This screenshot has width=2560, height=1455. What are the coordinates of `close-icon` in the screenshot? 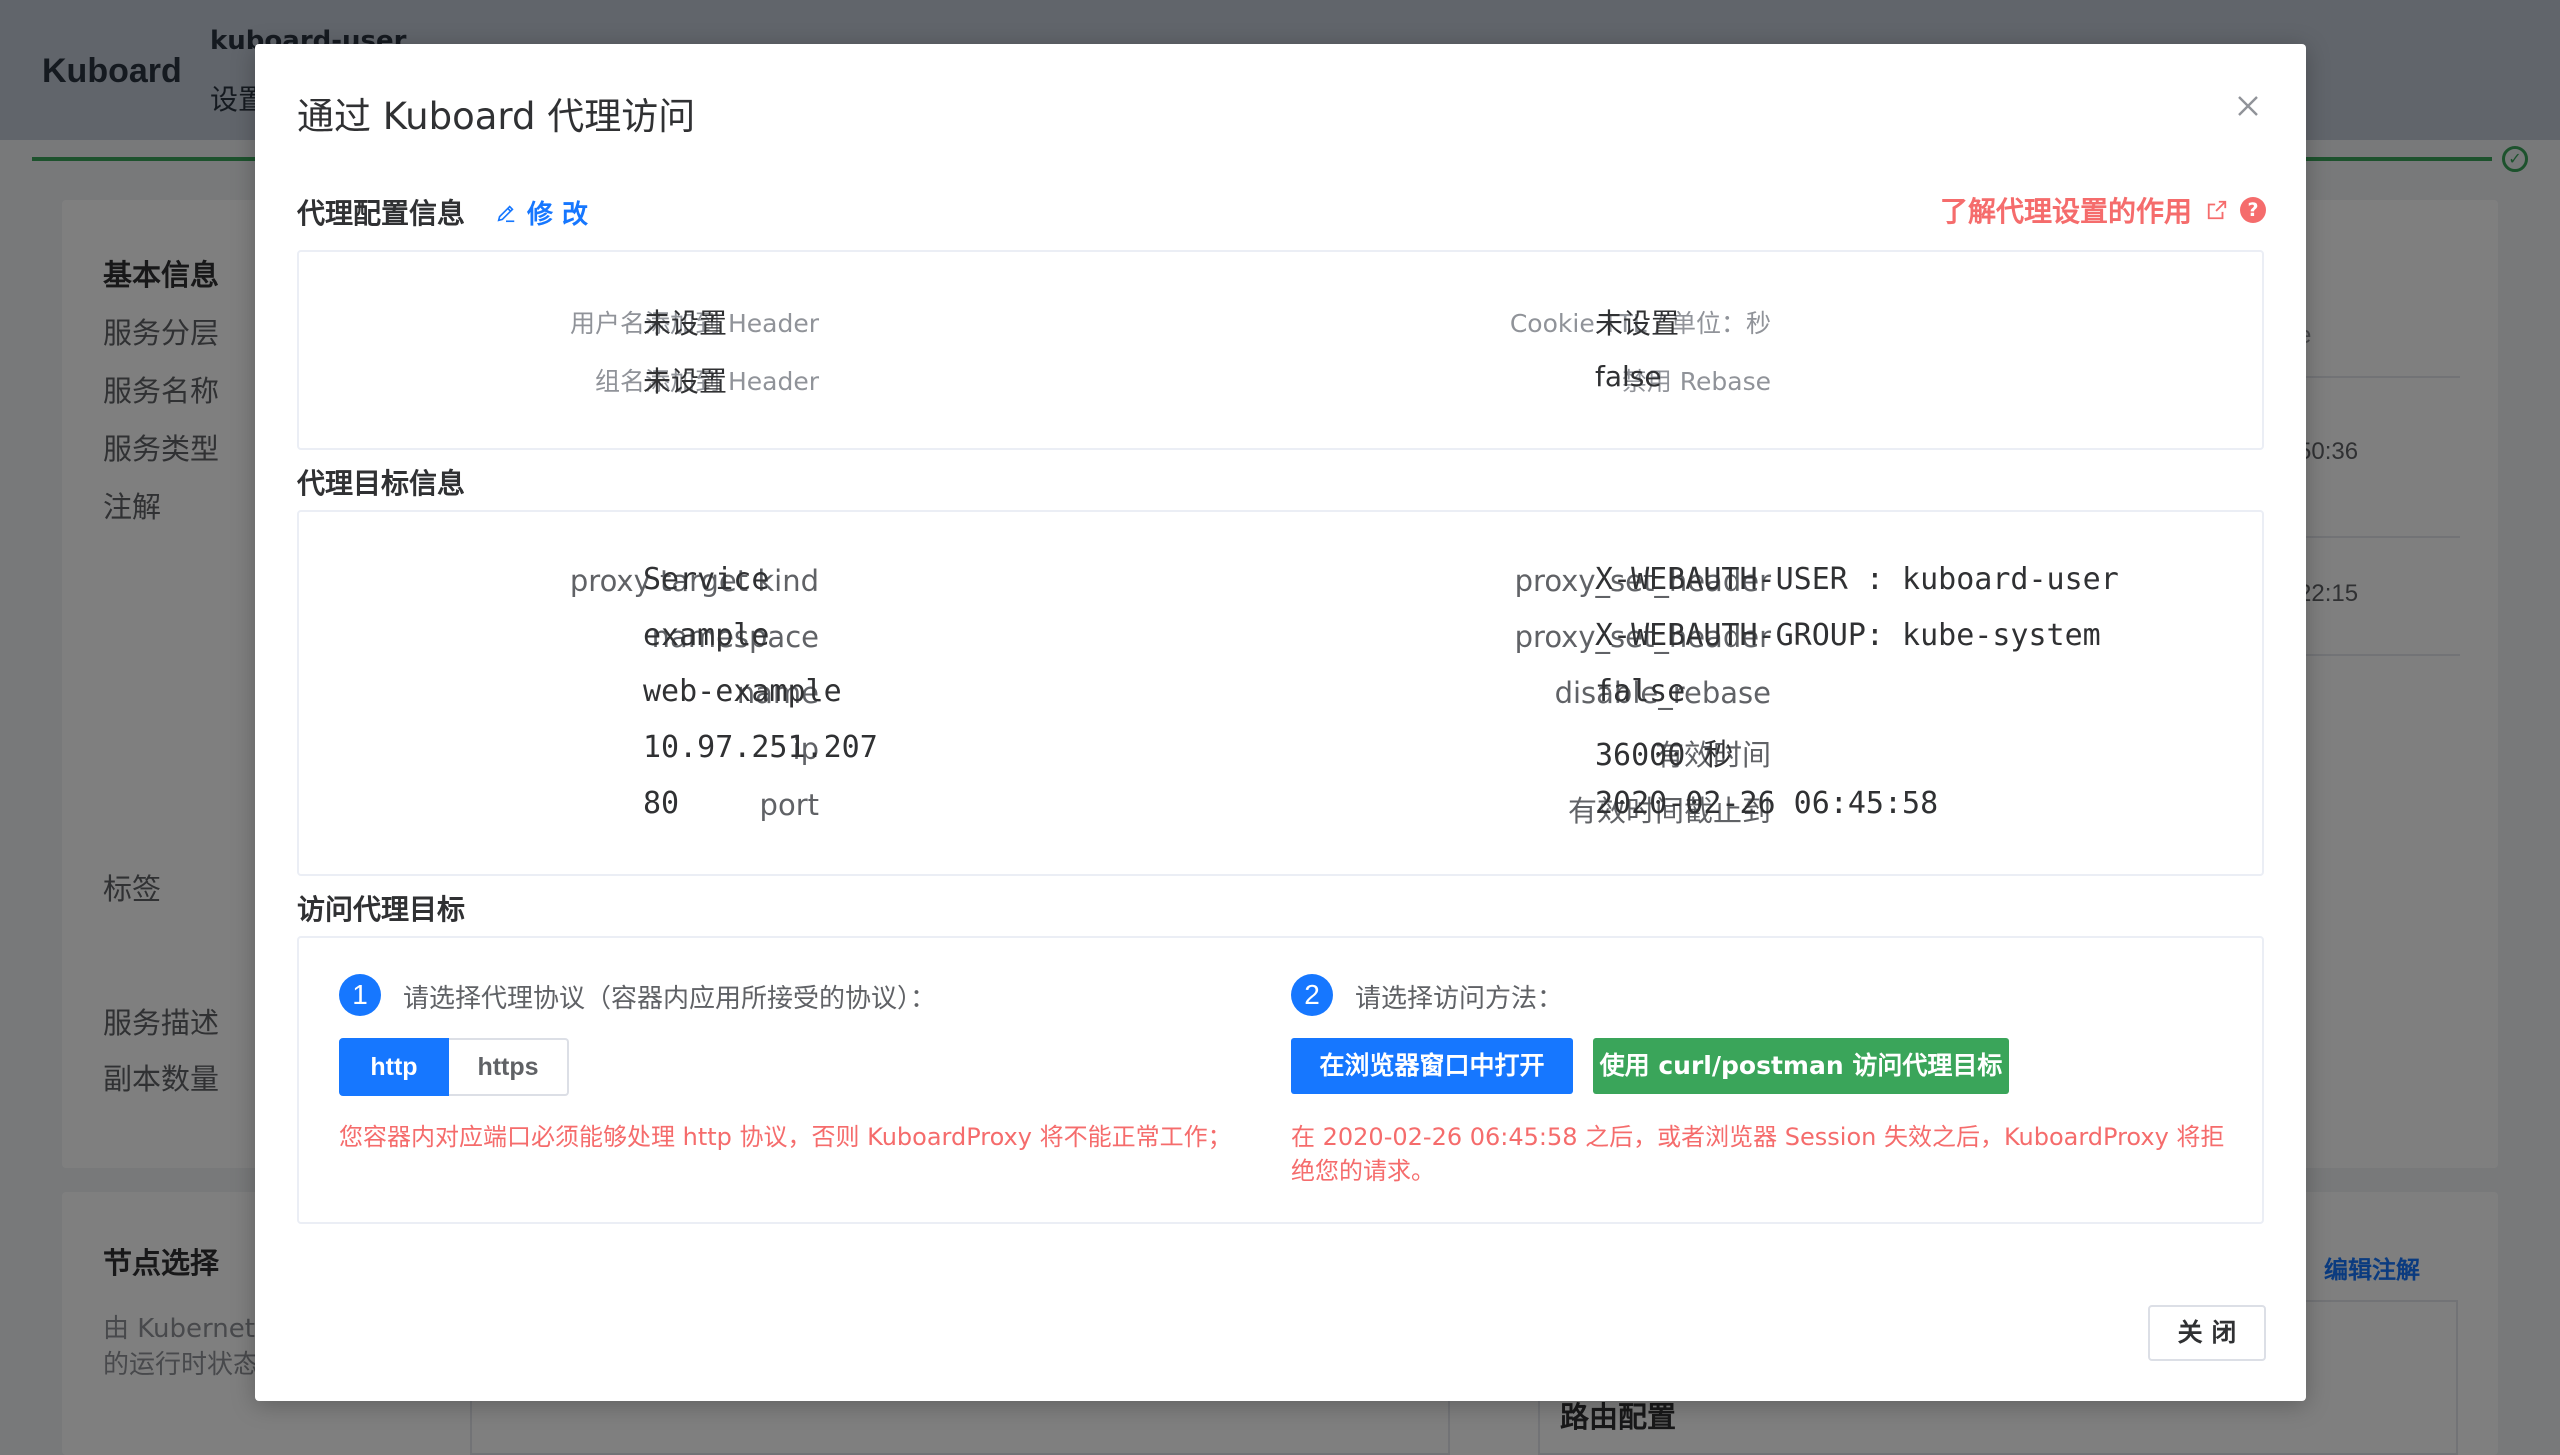 It's located at (2248, 106).